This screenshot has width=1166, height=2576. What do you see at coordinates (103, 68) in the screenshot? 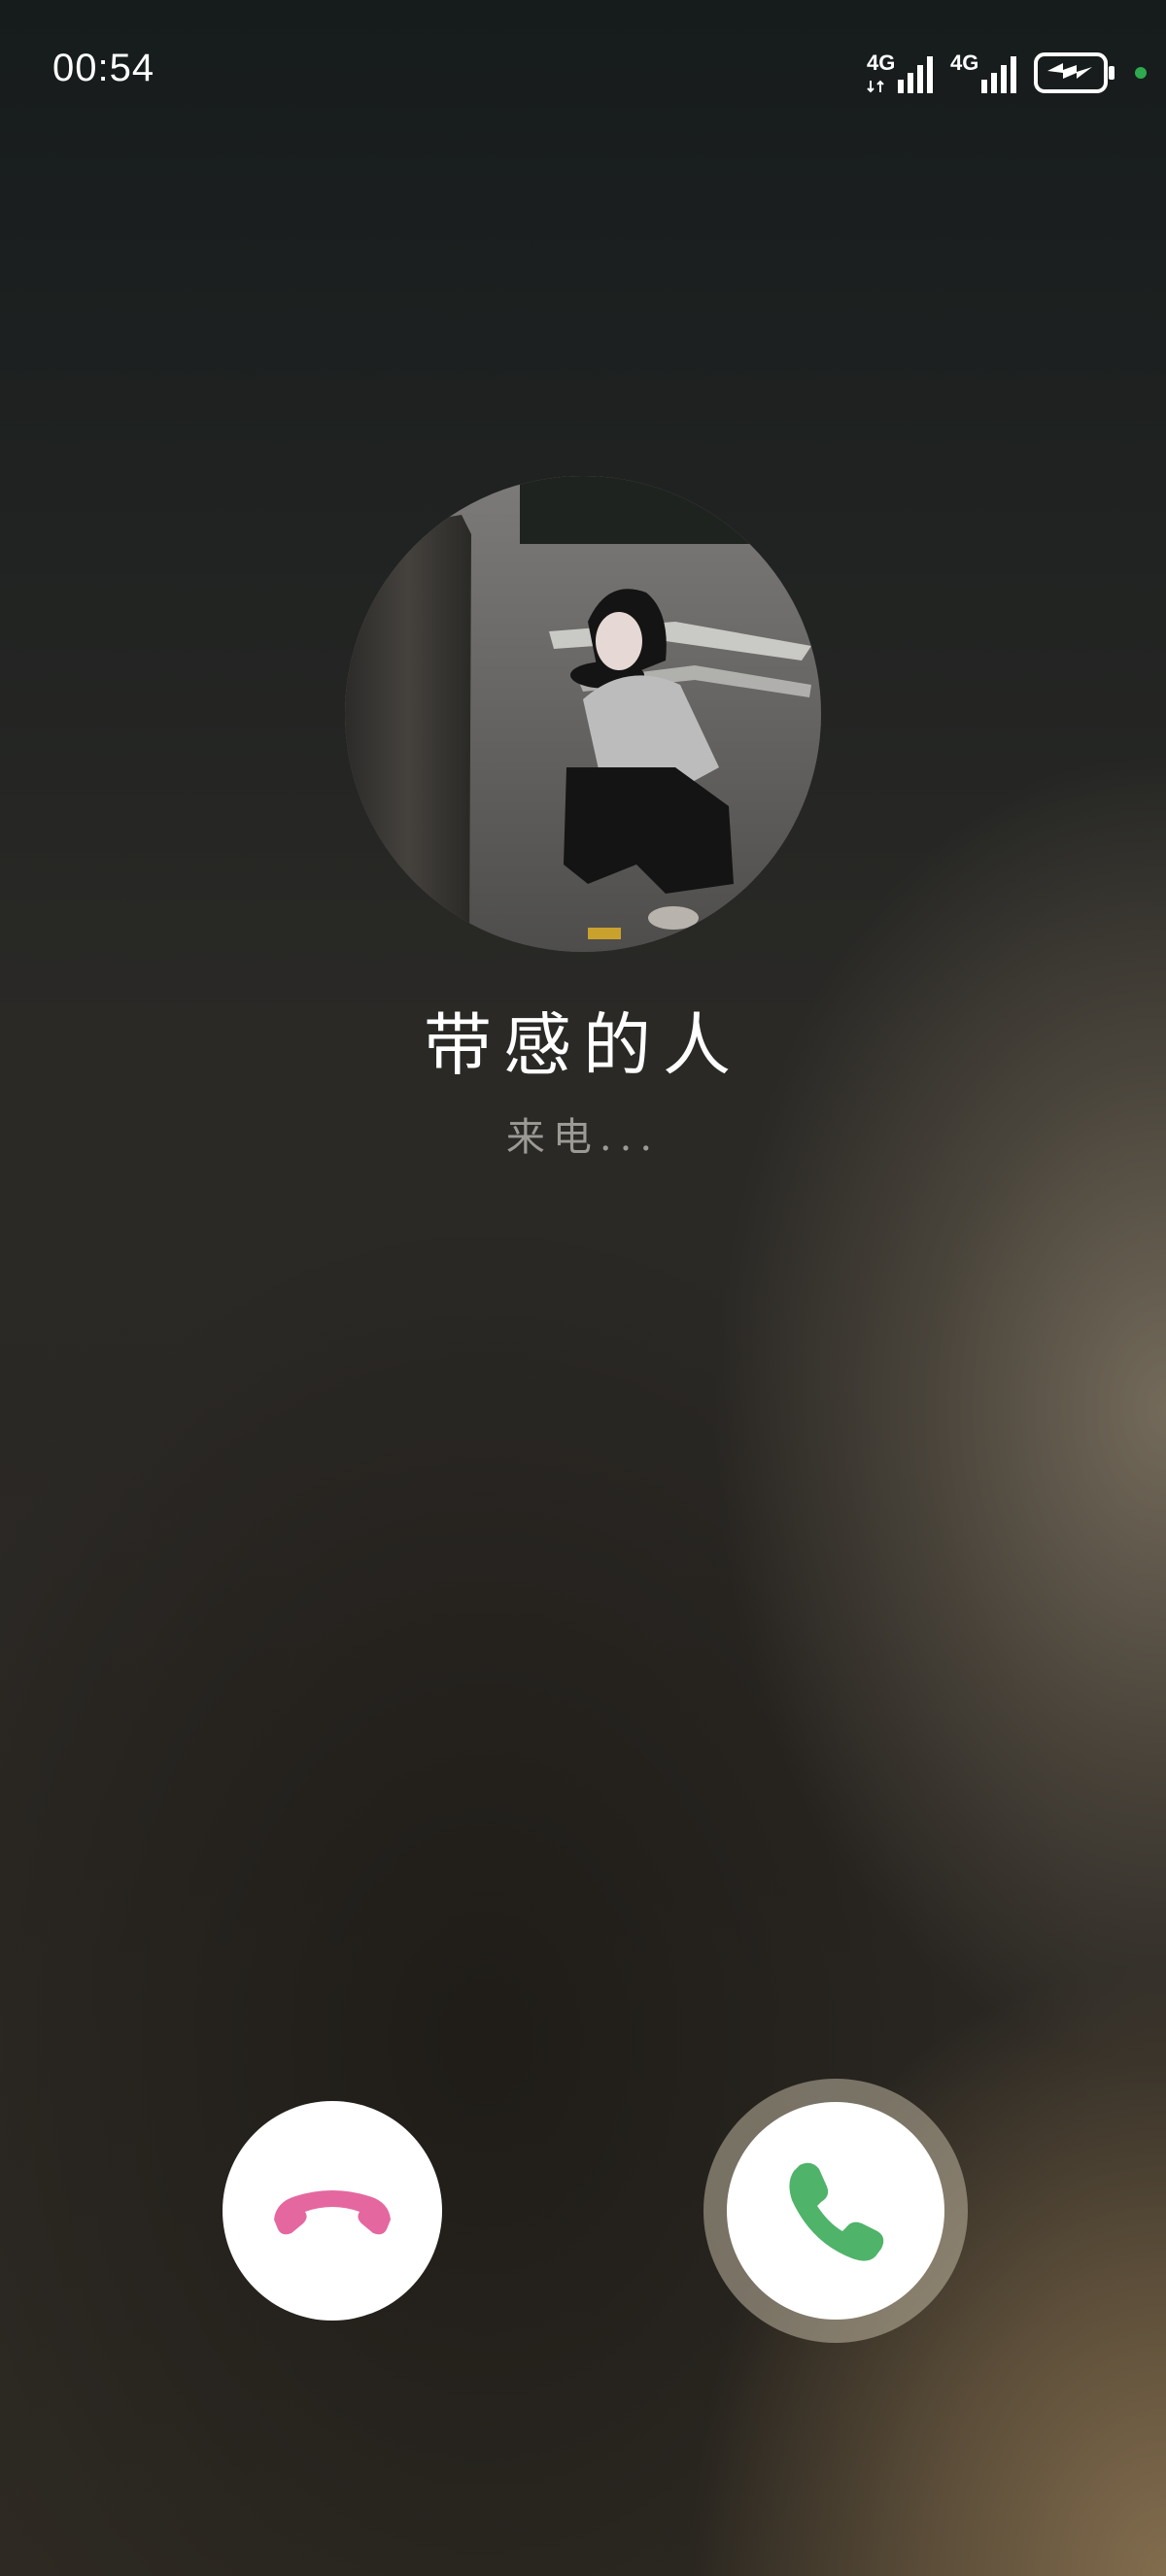
I see `status-time: 00:54` at bounding box center [103, 68].